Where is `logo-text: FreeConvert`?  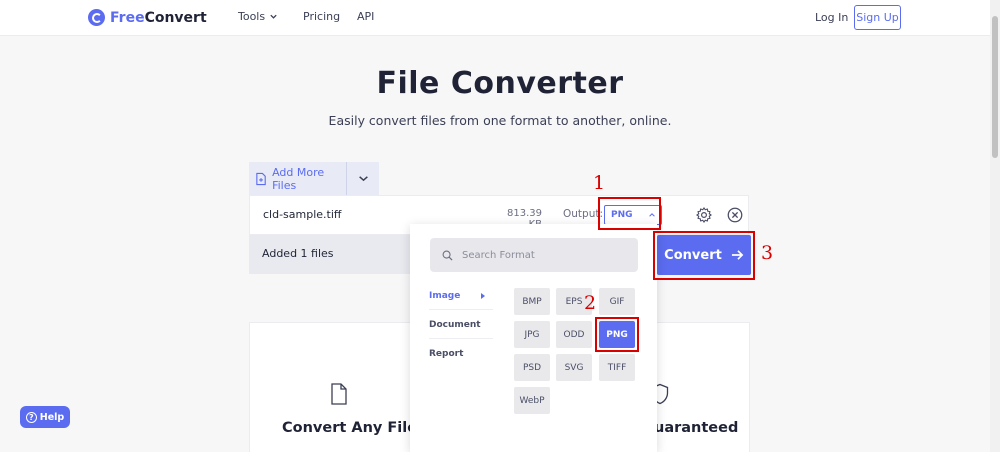
logo-text: FreeConvert is located at coordinates (158, 18).